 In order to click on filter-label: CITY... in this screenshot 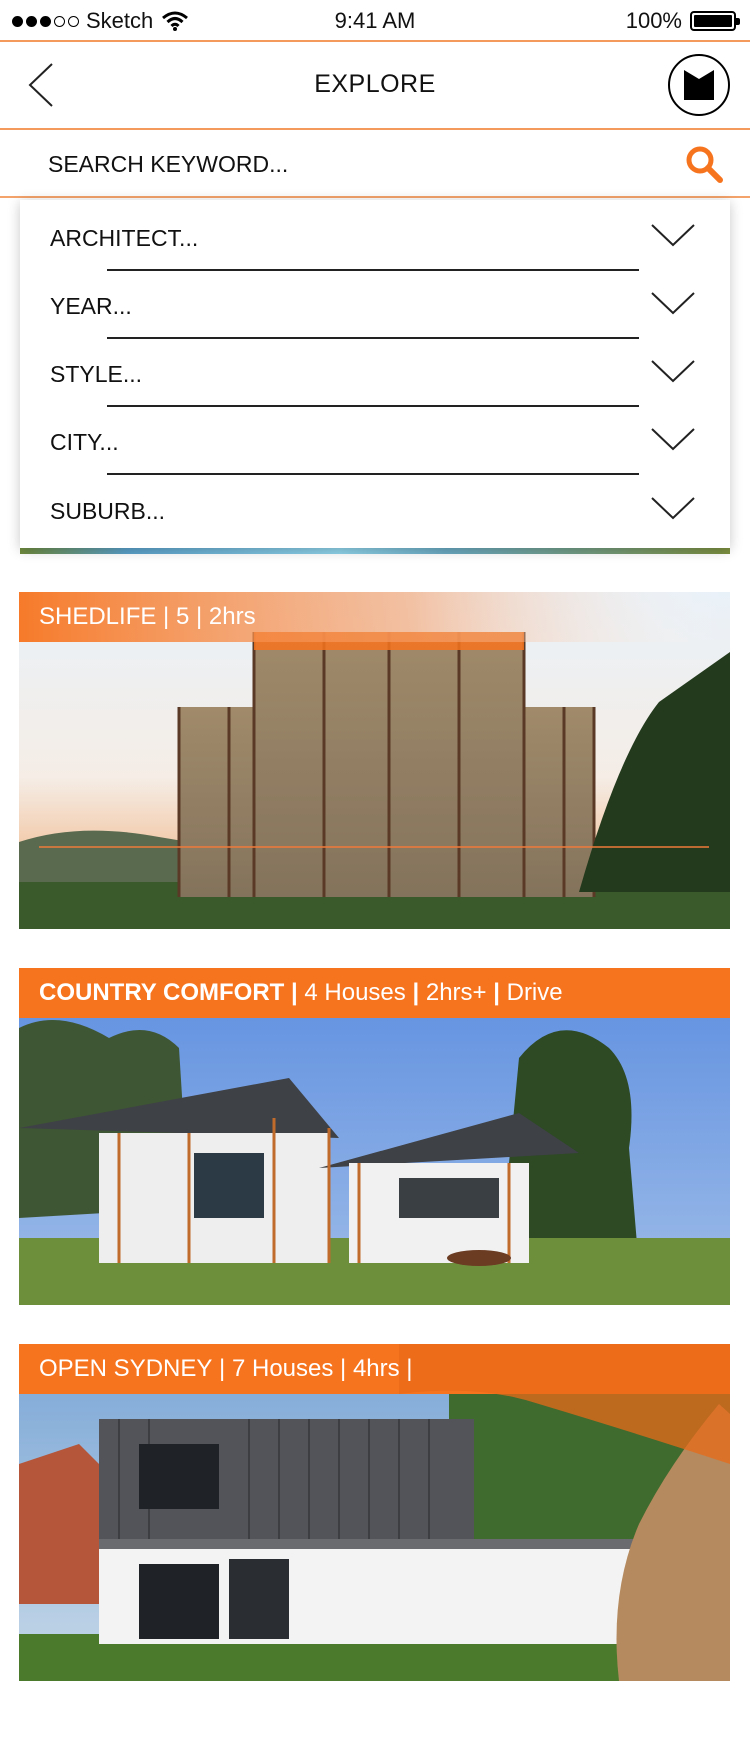, I will do `click(84, 442)`.